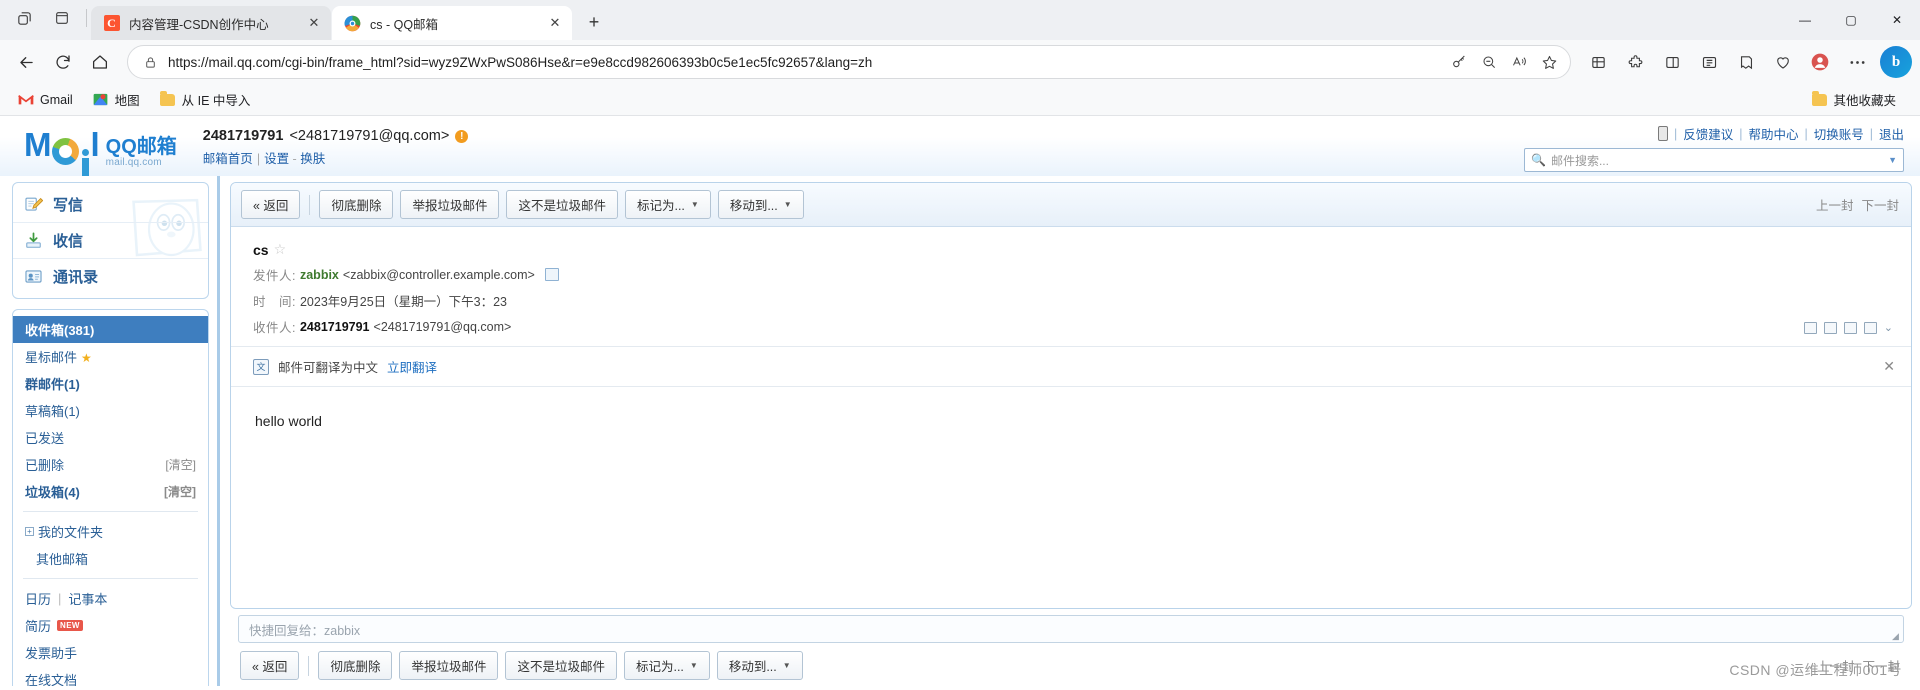 The image size is (1920, 690). I want to click on mail-icon, so click(1870, 327).